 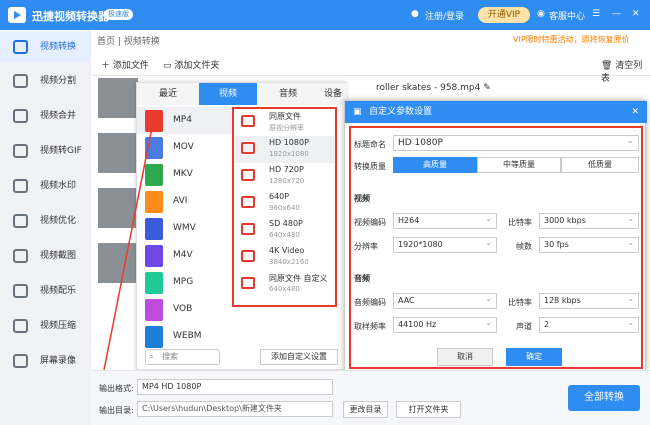 What do you see at coordinates (125, 64) in the screenshot?
I see `add-file-button: ＋ 添加文件` at bounding box center [125, 64].